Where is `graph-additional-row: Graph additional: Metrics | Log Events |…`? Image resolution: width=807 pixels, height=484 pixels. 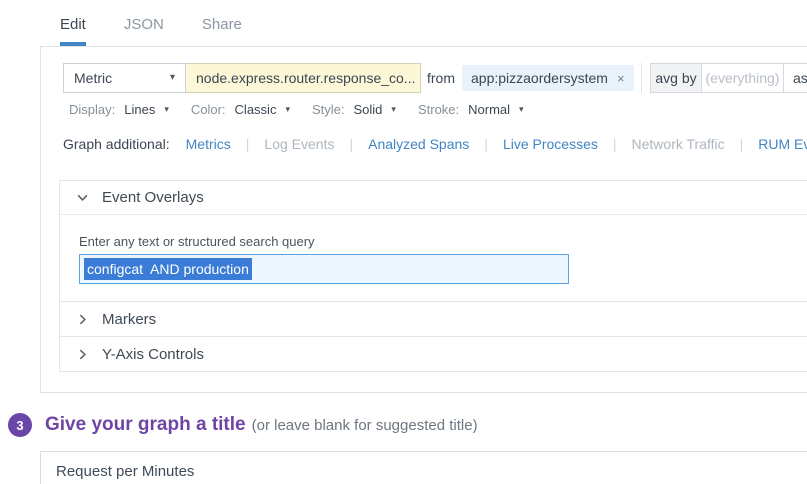
graph-additional-row: Graph additional: Metrics | Log Events |… is located at coordinates (435, 144).